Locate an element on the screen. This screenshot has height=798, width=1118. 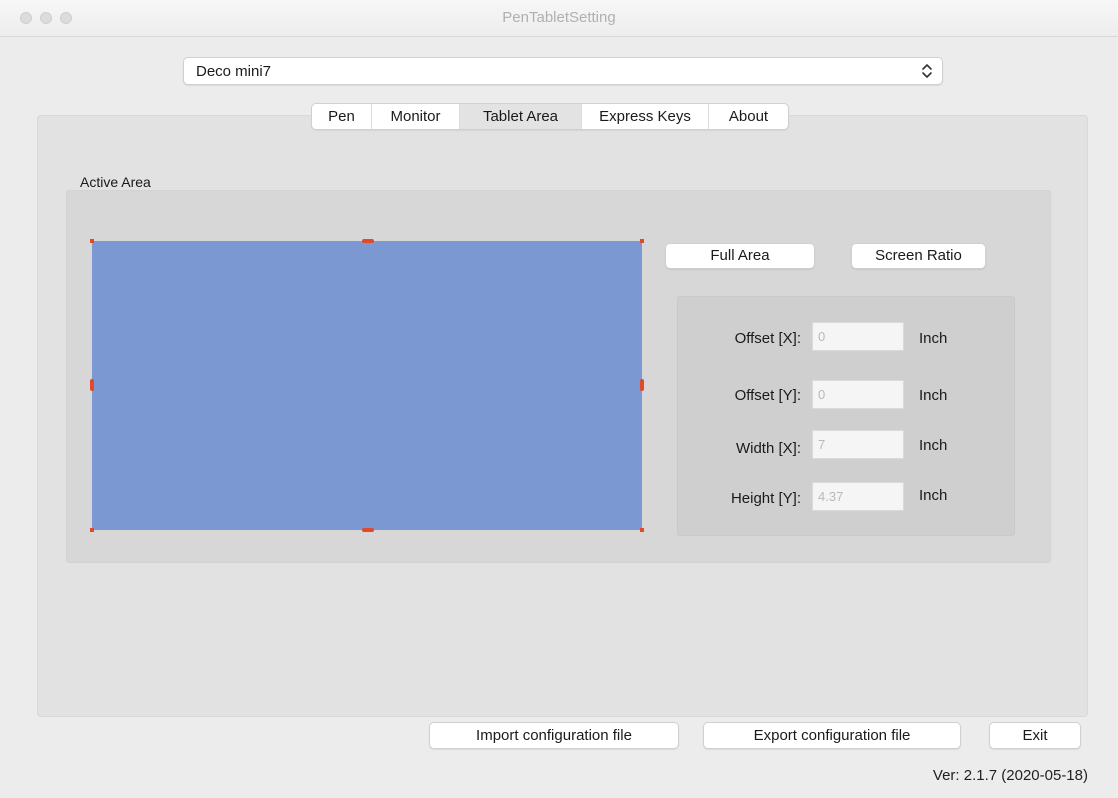
full-area-button: Full Area is located at coordinates (740, 256).